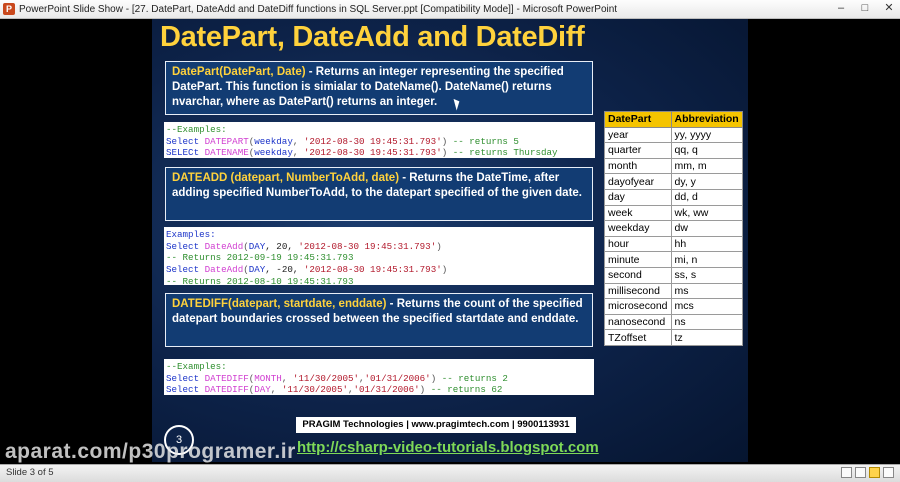 Image resolution: width=900 pixels, height=482 pixels. What do you see at coordinates (673, 275) in the screenshot?
I see `table-row: second ss, s` at bounding box center [673, 275].